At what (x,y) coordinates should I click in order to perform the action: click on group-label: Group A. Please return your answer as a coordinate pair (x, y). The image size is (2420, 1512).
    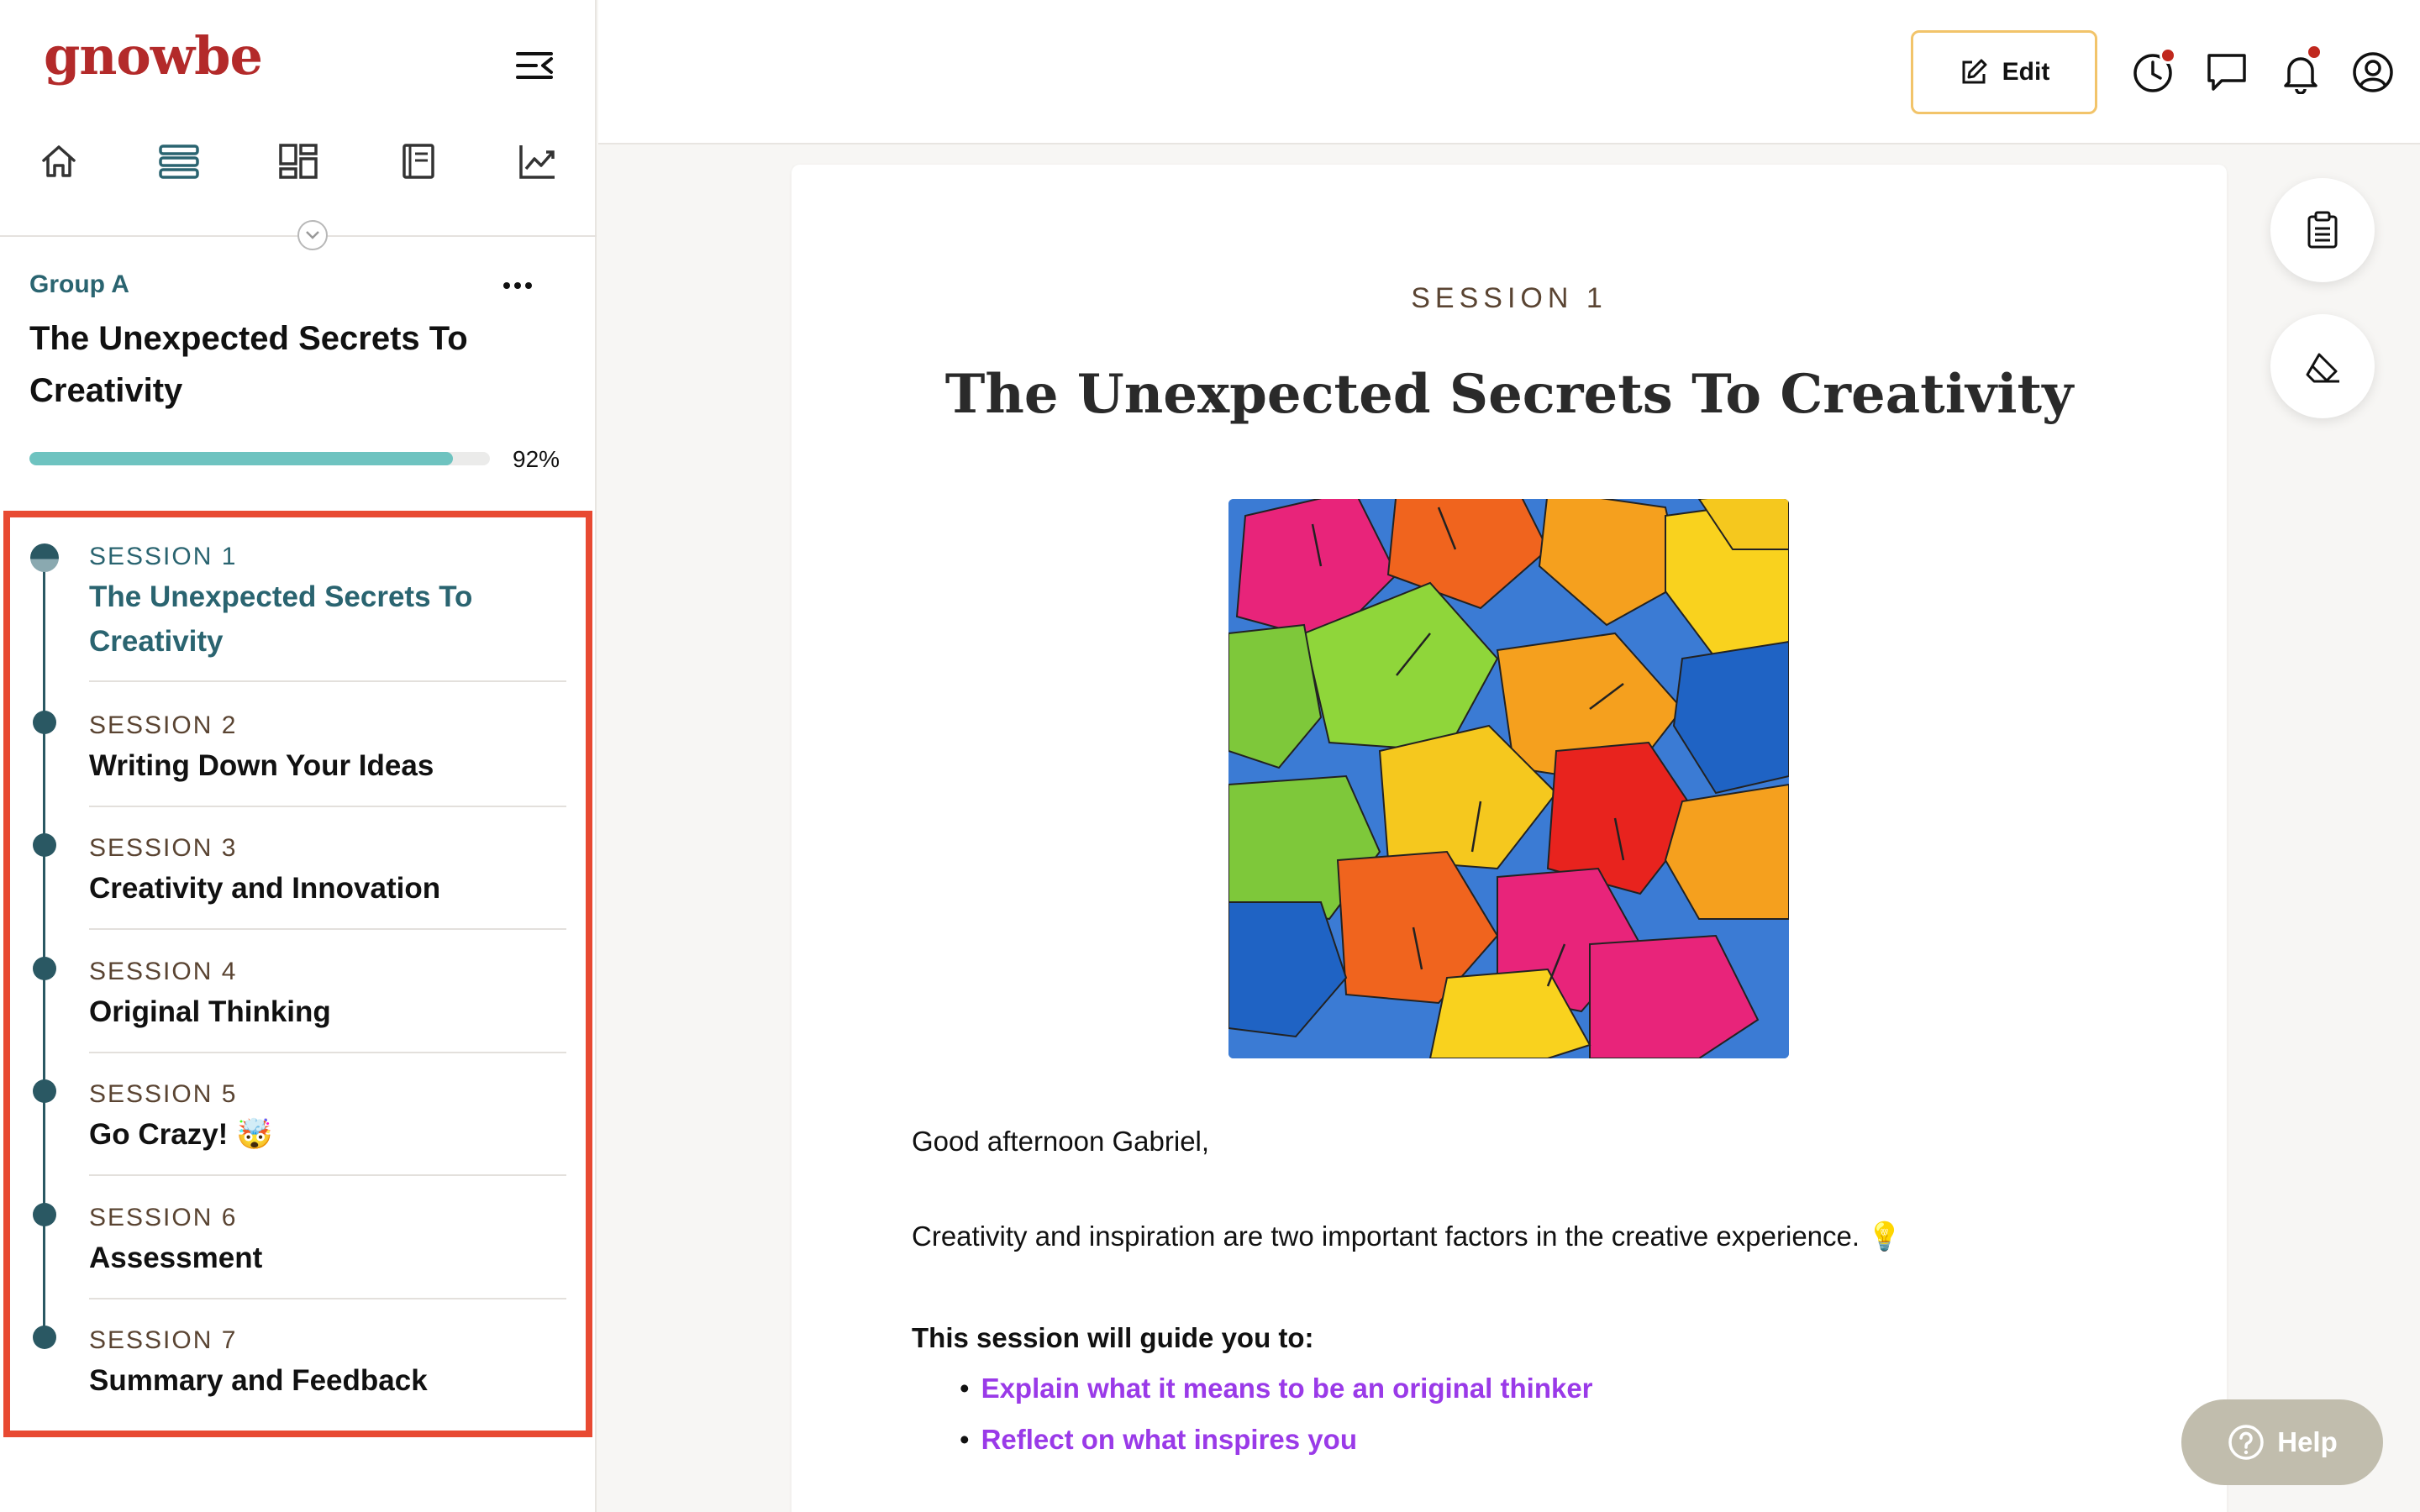
    Looking at the image, I should click on (79, 284).